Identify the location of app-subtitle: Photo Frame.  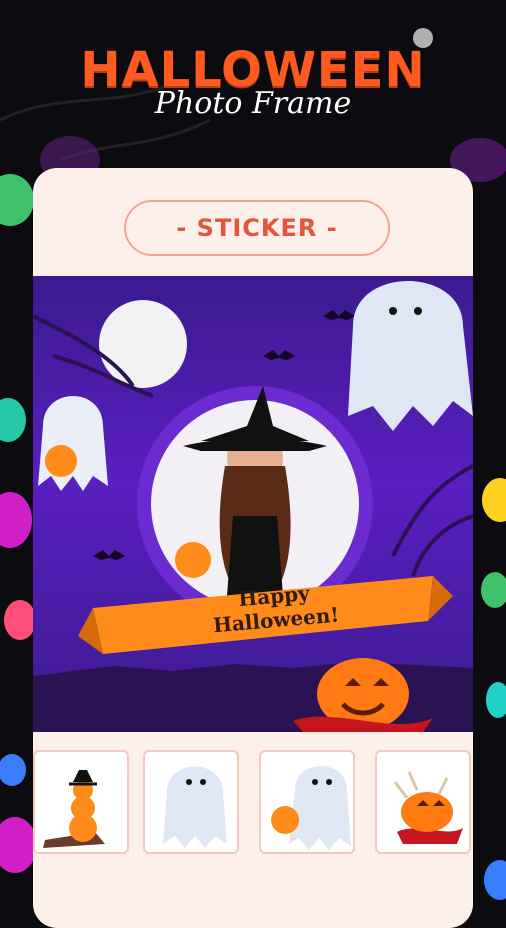
(253, 103).